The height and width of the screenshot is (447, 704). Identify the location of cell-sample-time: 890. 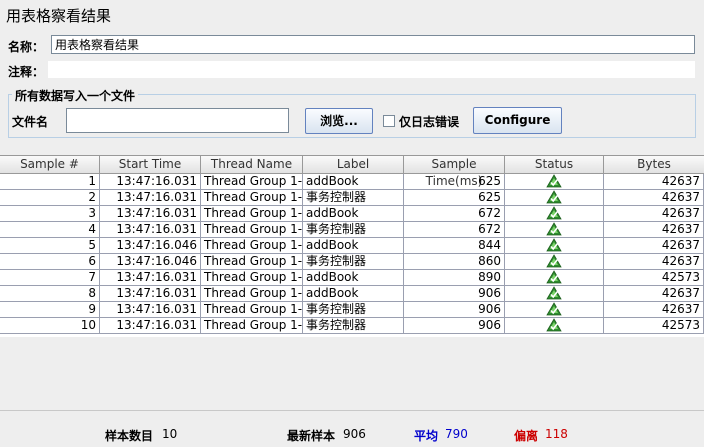
(454, 278).